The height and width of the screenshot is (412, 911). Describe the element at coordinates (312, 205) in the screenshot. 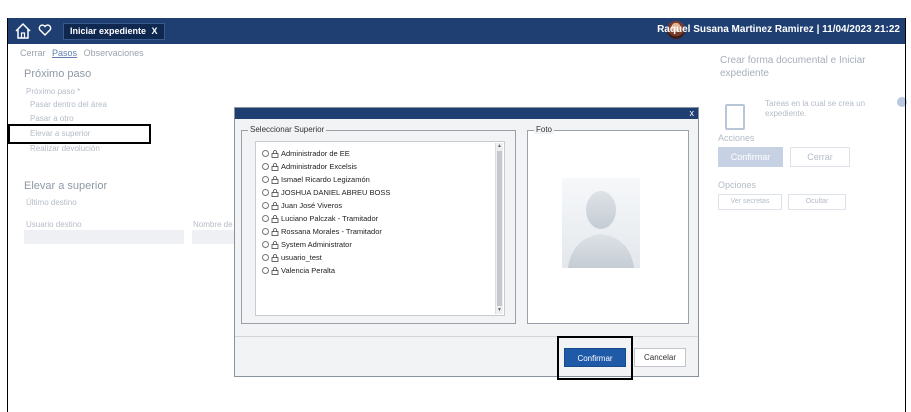

I see `user-name: Juan José Viveros` at that location.